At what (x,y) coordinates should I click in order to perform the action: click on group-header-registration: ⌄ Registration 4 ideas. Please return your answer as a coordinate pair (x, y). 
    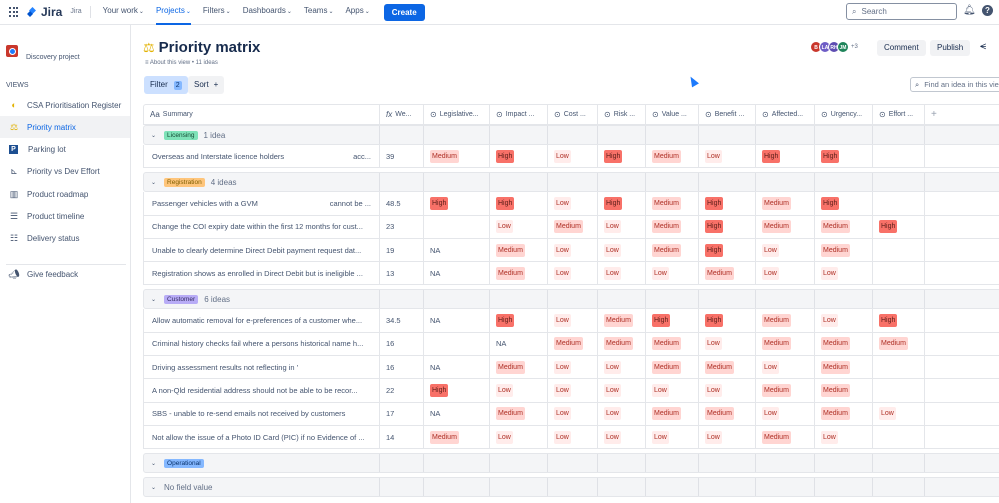
    Looking at the image, I should click on (571, 182).